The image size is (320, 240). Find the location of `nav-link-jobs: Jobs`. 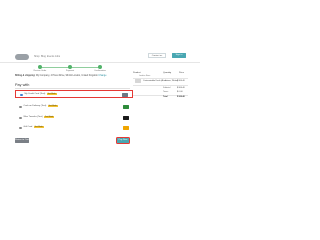

nav-link-jobs: Jobs is located at coordinates (57, 56).